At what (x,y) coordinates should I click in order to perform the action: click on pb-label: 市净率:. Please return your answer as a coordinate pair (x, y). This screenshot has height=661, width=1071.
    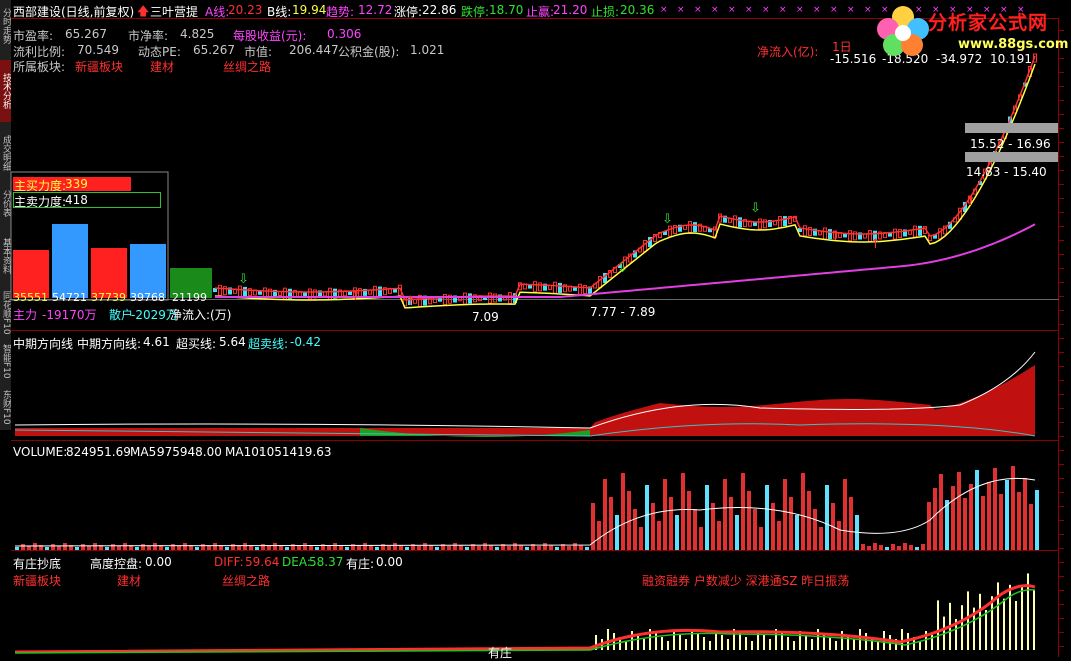
    Looking at the image, I should click on (148, 36).